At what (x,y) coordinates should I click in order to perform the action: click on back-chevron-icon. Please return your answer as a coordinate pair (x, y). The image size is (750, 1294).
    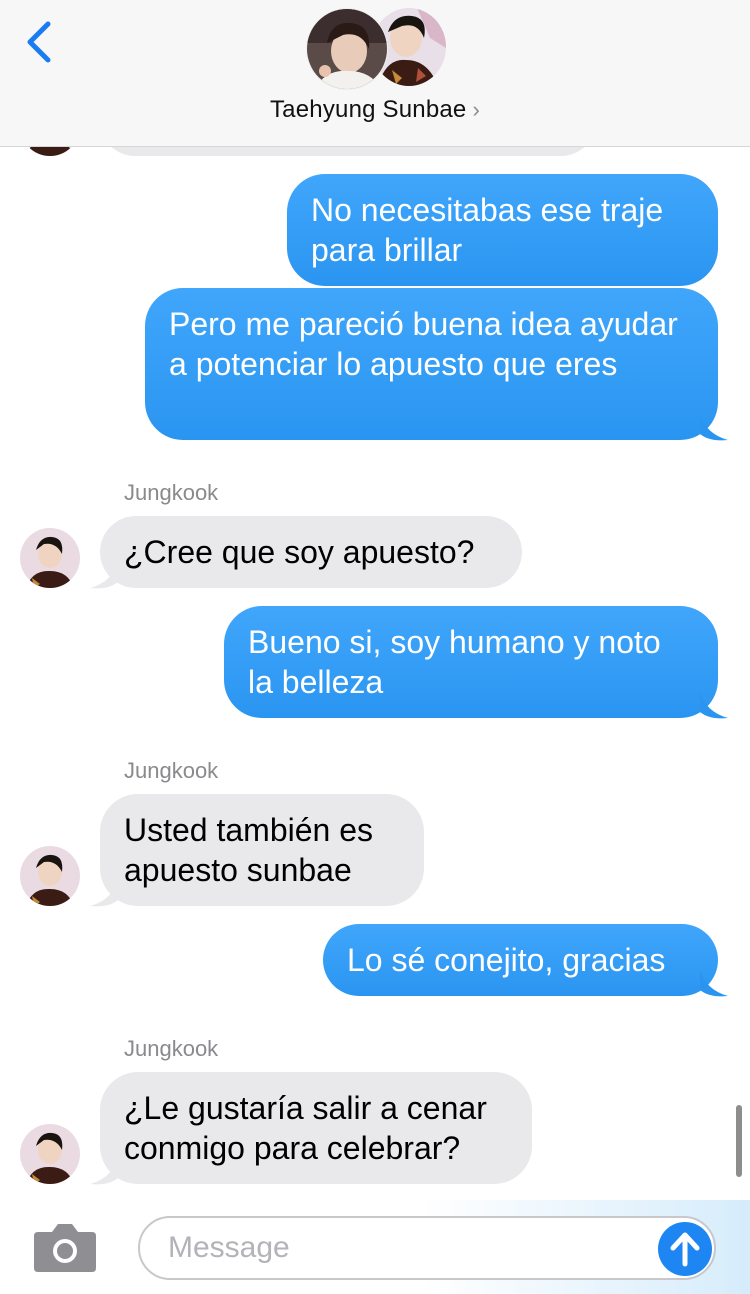
    Looking at the image, I should click on (40, 42).